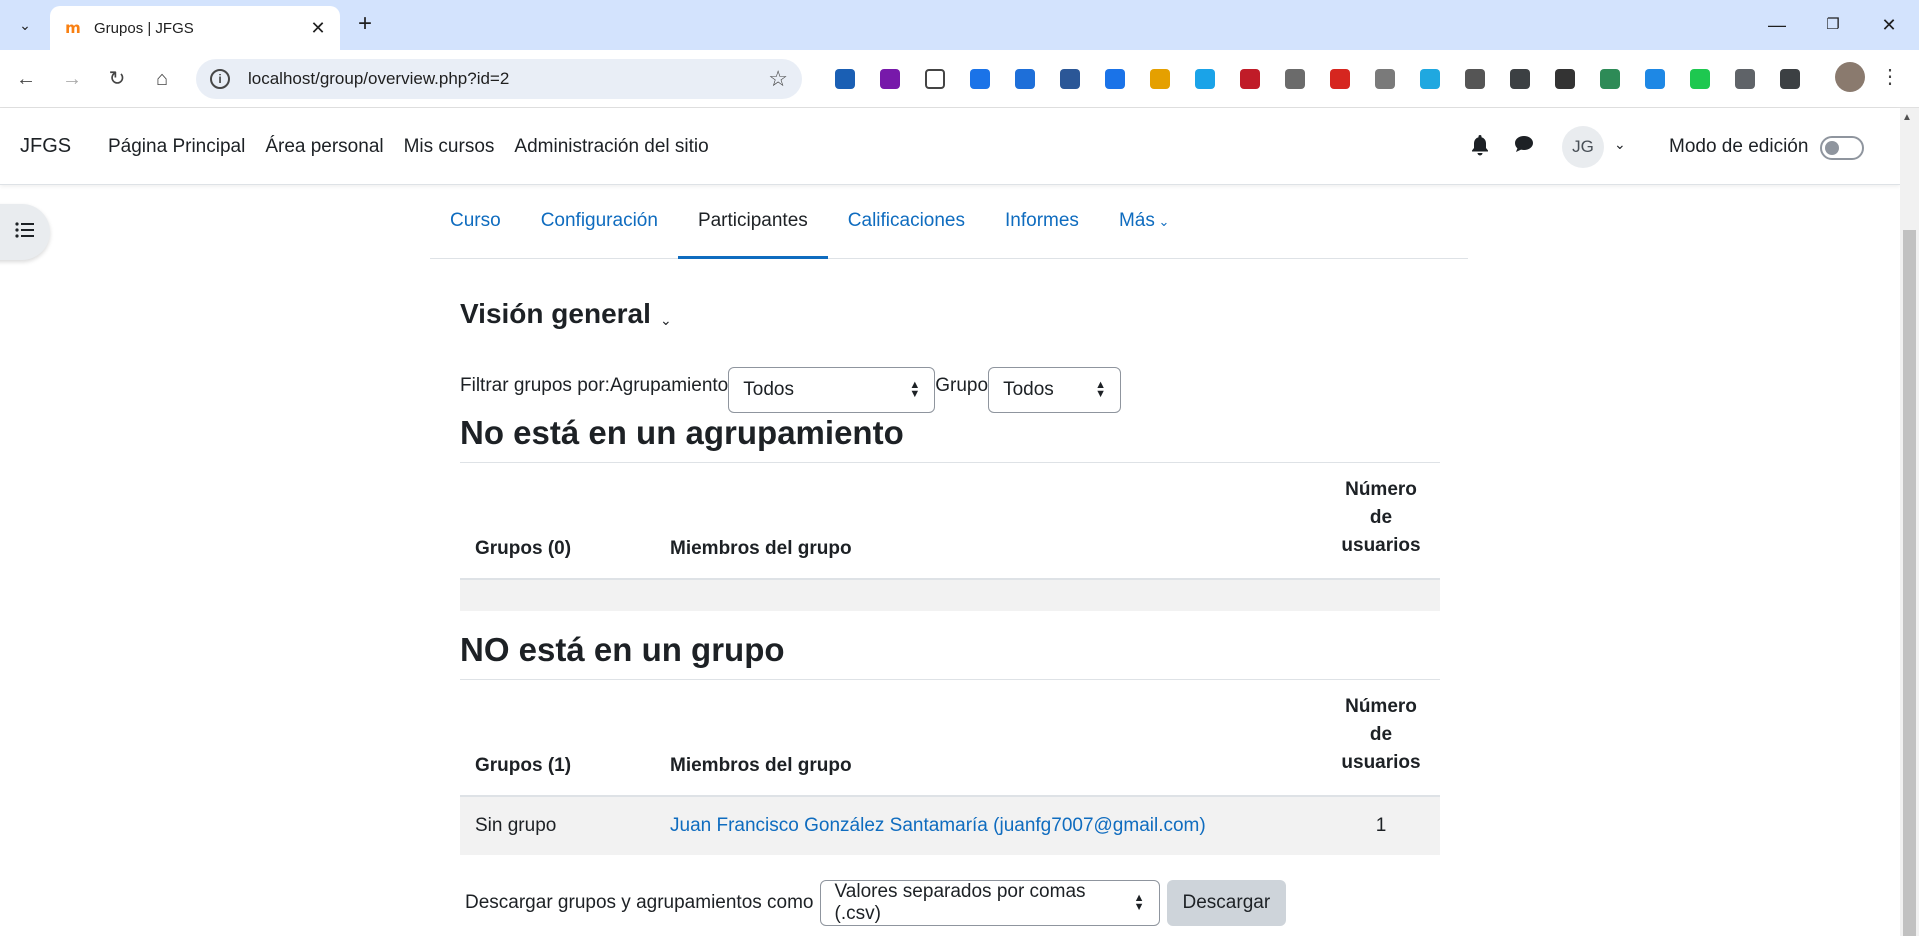 This screenshot has width=1919, height=936. Describe the element at coordinates (318, 28) in the screenshot. I see `tab-close-icon: ✕` at that location.